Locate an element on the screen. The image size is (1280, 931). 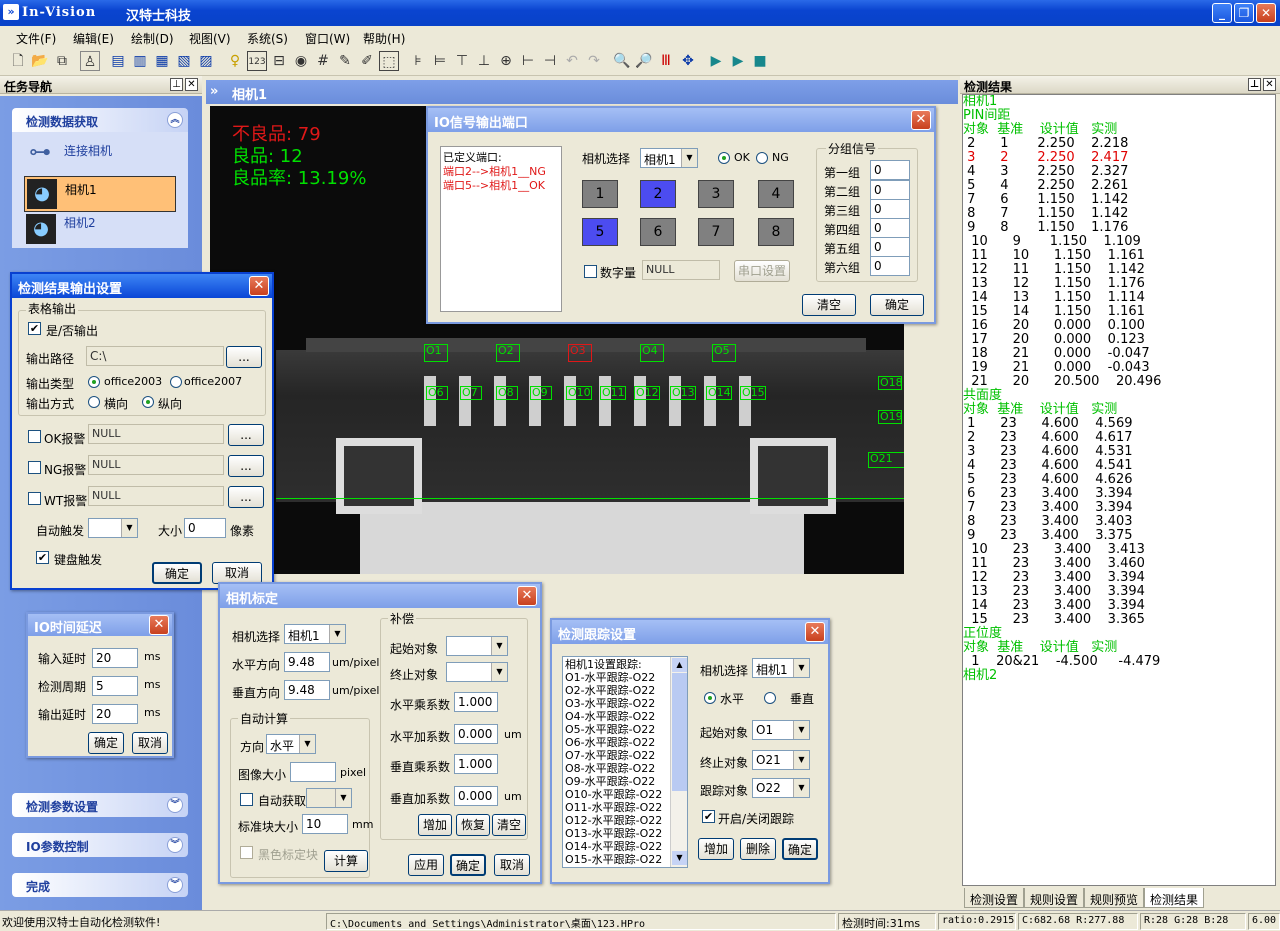
layout3-icon: ▦ is located at coordinates (162, 61).